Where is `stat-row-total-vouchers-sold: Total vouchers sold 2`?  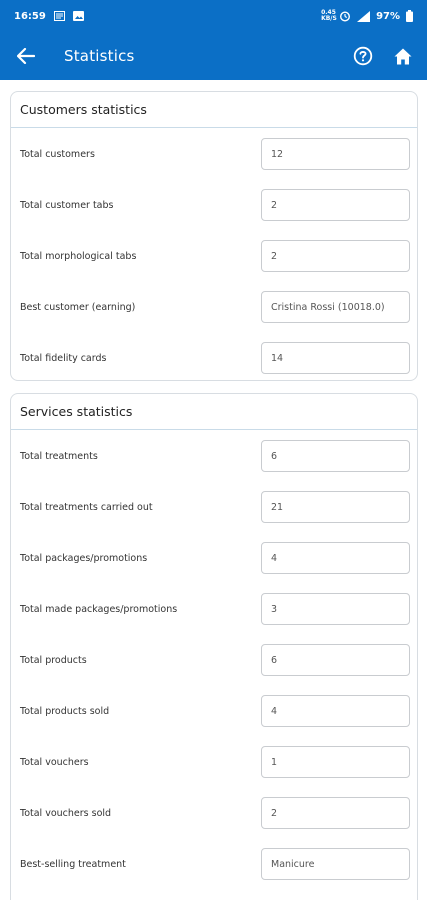 stat-row-total-vouchers-sold: Total vouchers sold 2 is located at coordinates (215, 813).